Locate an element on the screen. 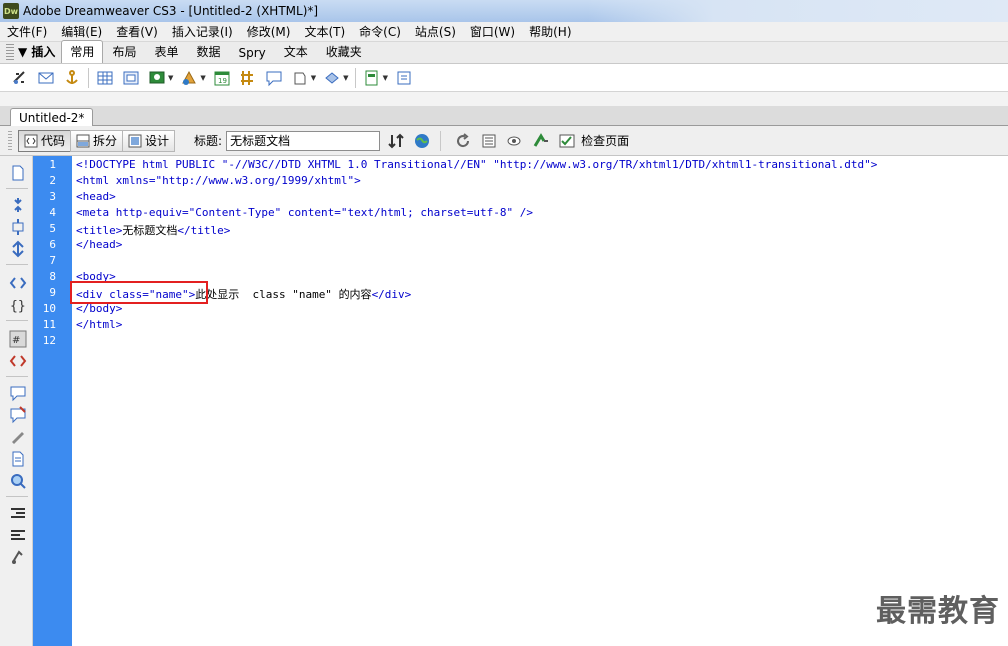  code-line: <head> is located at coordinates (96, 196).